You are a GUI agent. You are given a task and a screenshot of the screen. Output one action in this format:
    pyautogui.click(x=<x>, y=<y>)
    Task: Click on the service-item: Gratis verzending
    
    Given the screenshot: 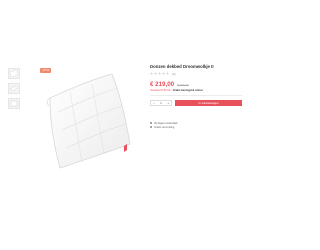 What is the action you would take?
    pyautogui.click(x=196, y=127)
    